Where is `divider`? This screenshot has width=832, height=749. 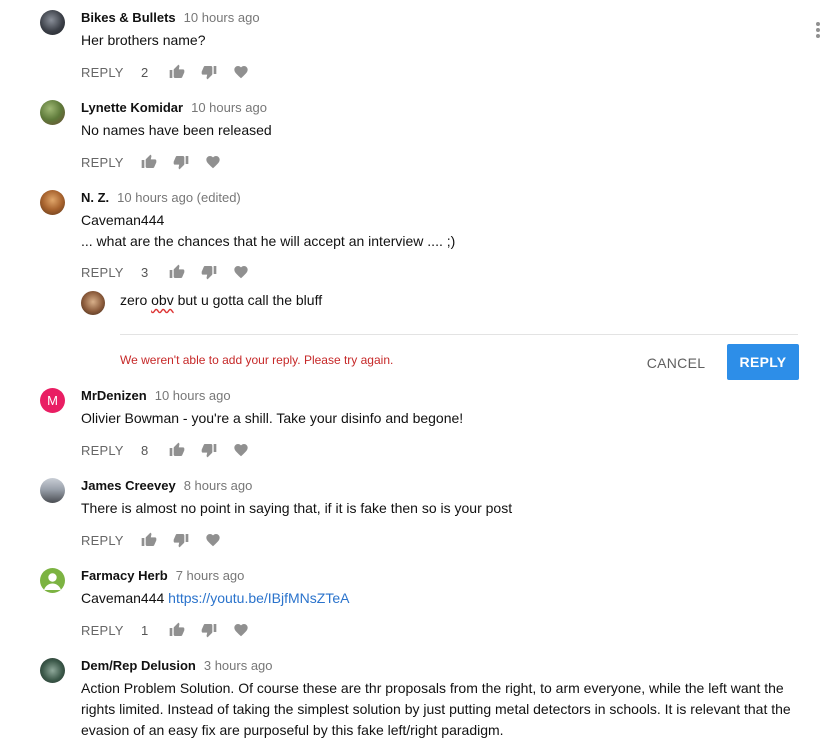 divider is located at coordinates (459, 334).